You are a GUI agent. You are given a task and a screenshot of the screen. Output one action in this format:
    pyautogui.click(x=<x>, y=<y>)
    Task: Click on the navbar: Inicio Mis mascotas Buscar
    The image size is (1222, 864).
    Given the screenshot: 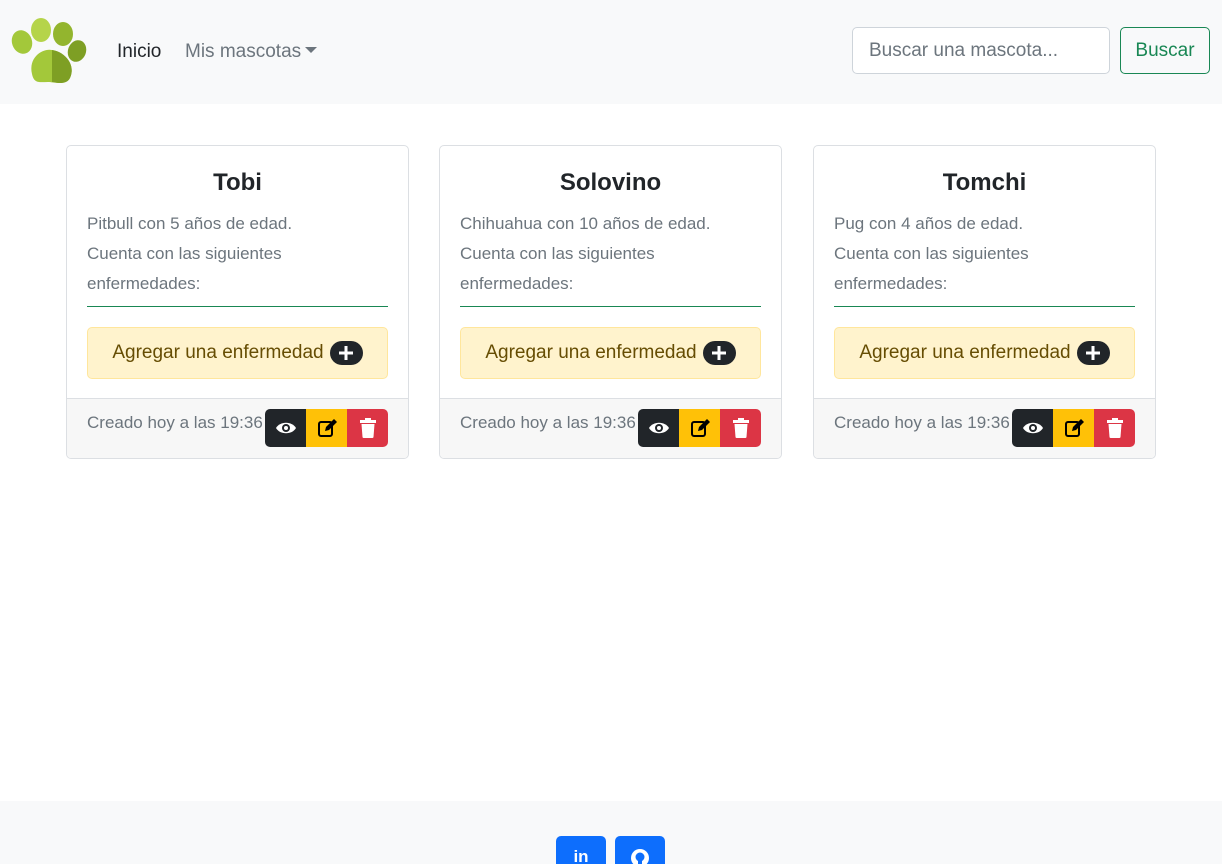 What is the action you would take?
    pyautogui.click(x=611, y=52)
    